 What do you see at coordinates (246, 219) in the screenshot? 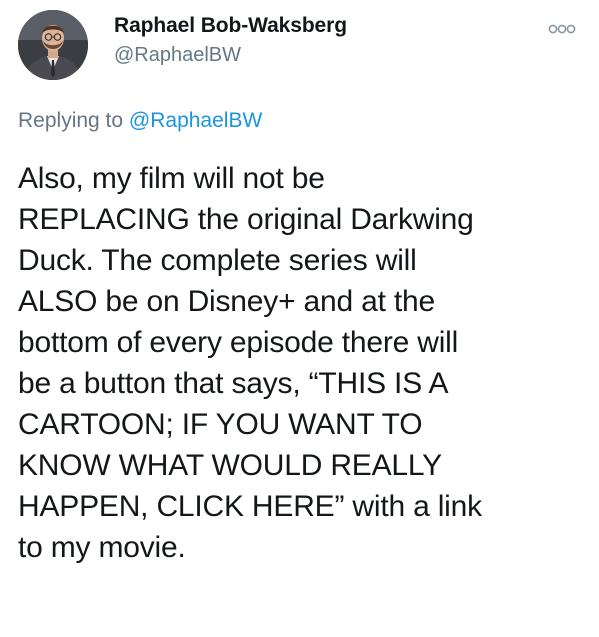
I see `tweet-line: REPLACING the original Darkwing` at bounding box center [246, 219].